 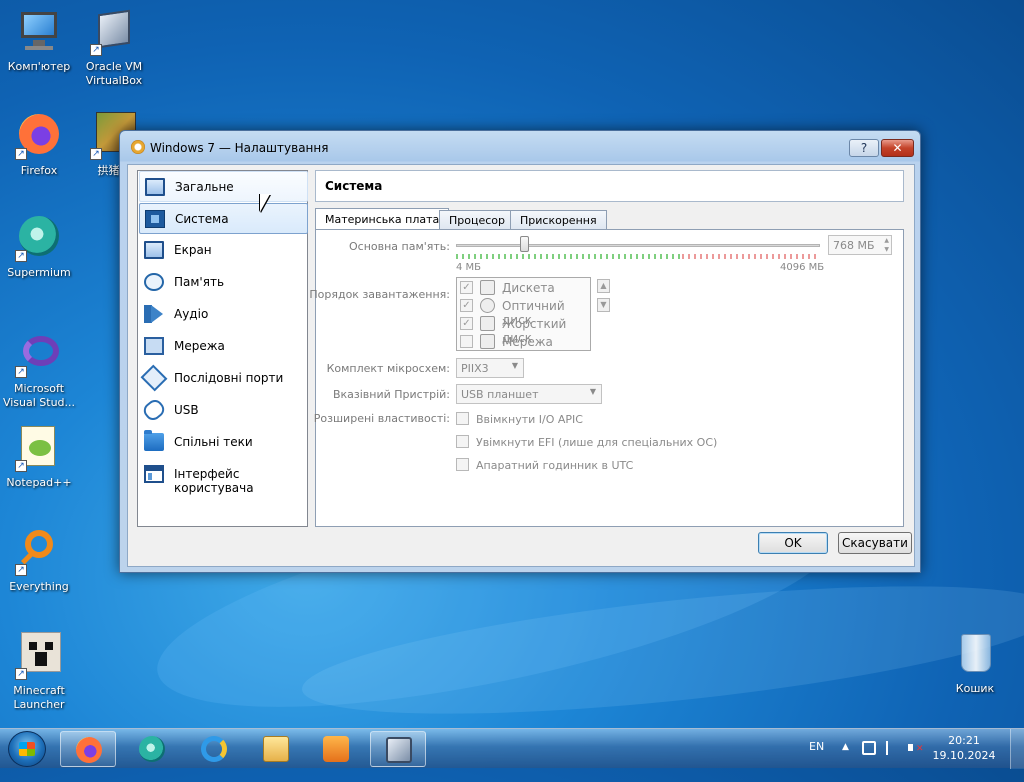 What do you see at coordinates (154, 410) in the screenshot?
I see `usb-icon` at bounding box center [154, 410].